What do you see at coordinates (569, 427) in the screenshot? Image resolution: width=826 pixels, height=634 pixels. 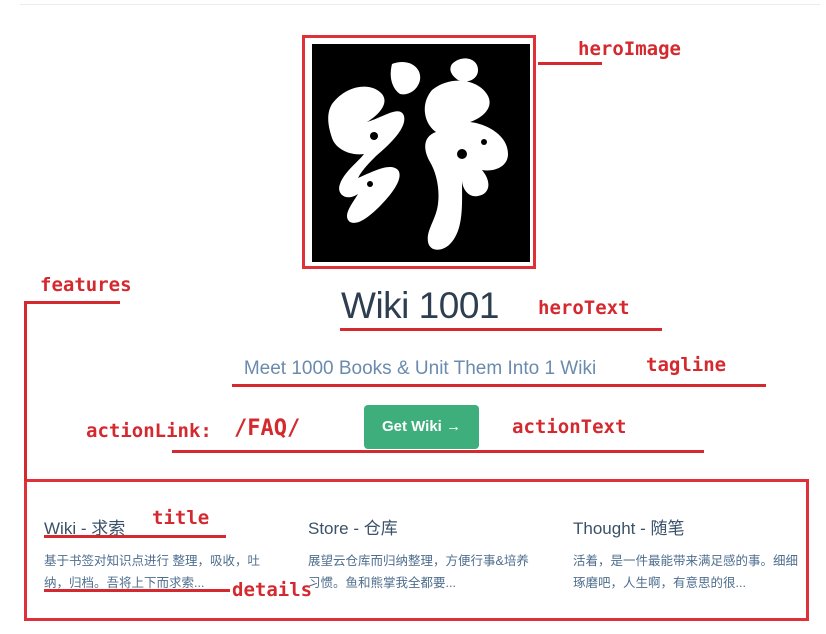 I see `annotation-action-text: actionText` at bounding box center [569, 427].